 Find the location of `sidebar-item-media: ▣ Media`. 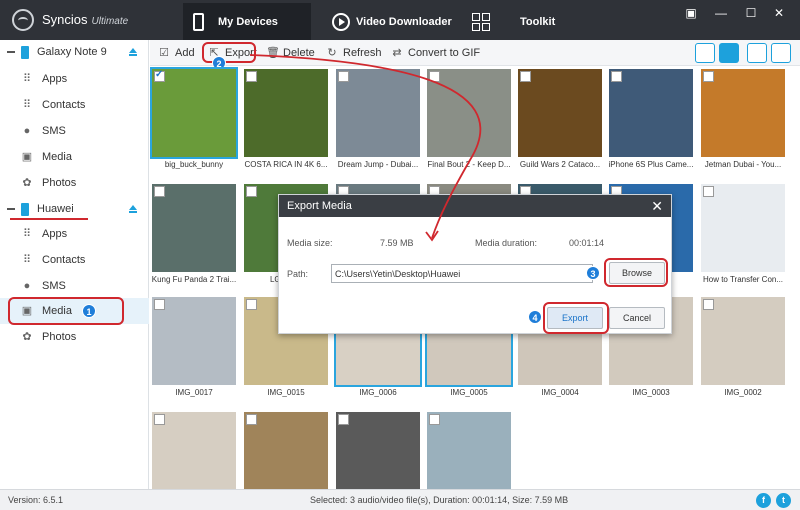

sidebar-item-media: ▣ Media is located at coordinates (74, 157).